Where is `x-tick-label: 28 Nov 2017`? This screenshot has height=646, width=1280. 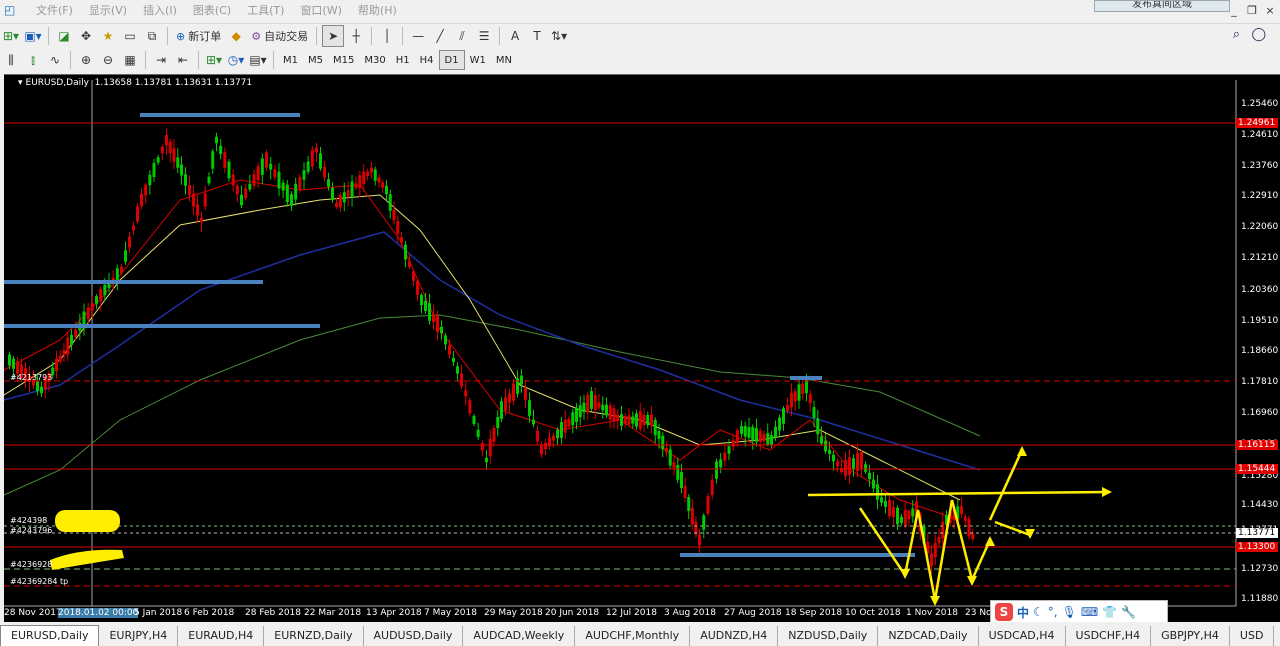 x-tick-label: 28 Nov 2017 is located at coordinates (33, 613).